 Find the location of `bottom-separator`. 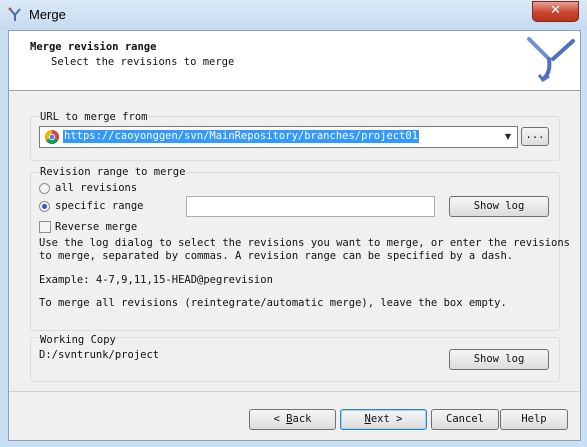

bottom-separator is located at coordinates (294, 391).